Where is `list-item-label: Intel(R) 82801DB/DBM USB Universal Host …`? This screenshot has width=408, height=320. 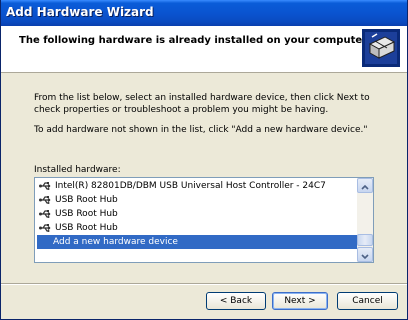
list-item-label: Intel(R) 82801DB/DBM USB Universal Host … is located at coordinates (190, 186).